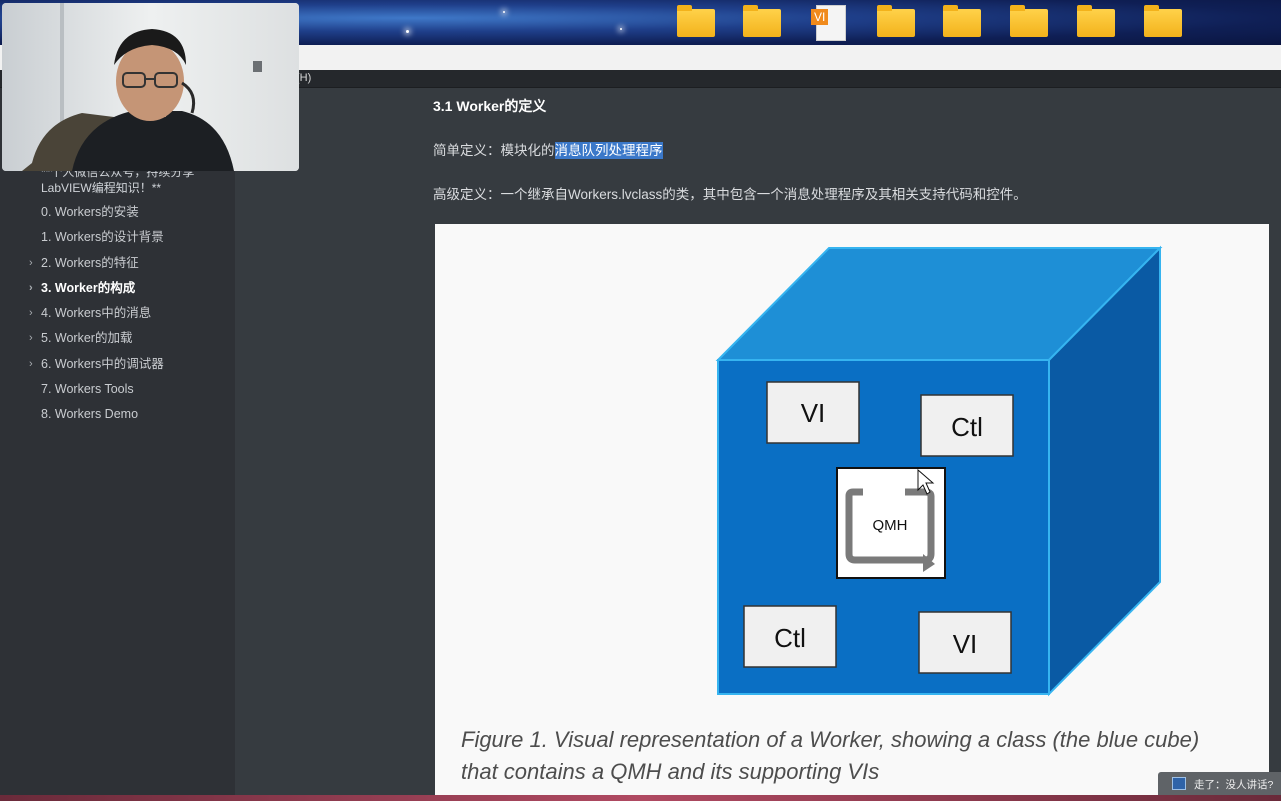 This screenshot has height=801, width=1281. Describe the element at coordinates (90, 414) in the screenshot. I see `toc-item-label: 8. Workers Demo` at that location.